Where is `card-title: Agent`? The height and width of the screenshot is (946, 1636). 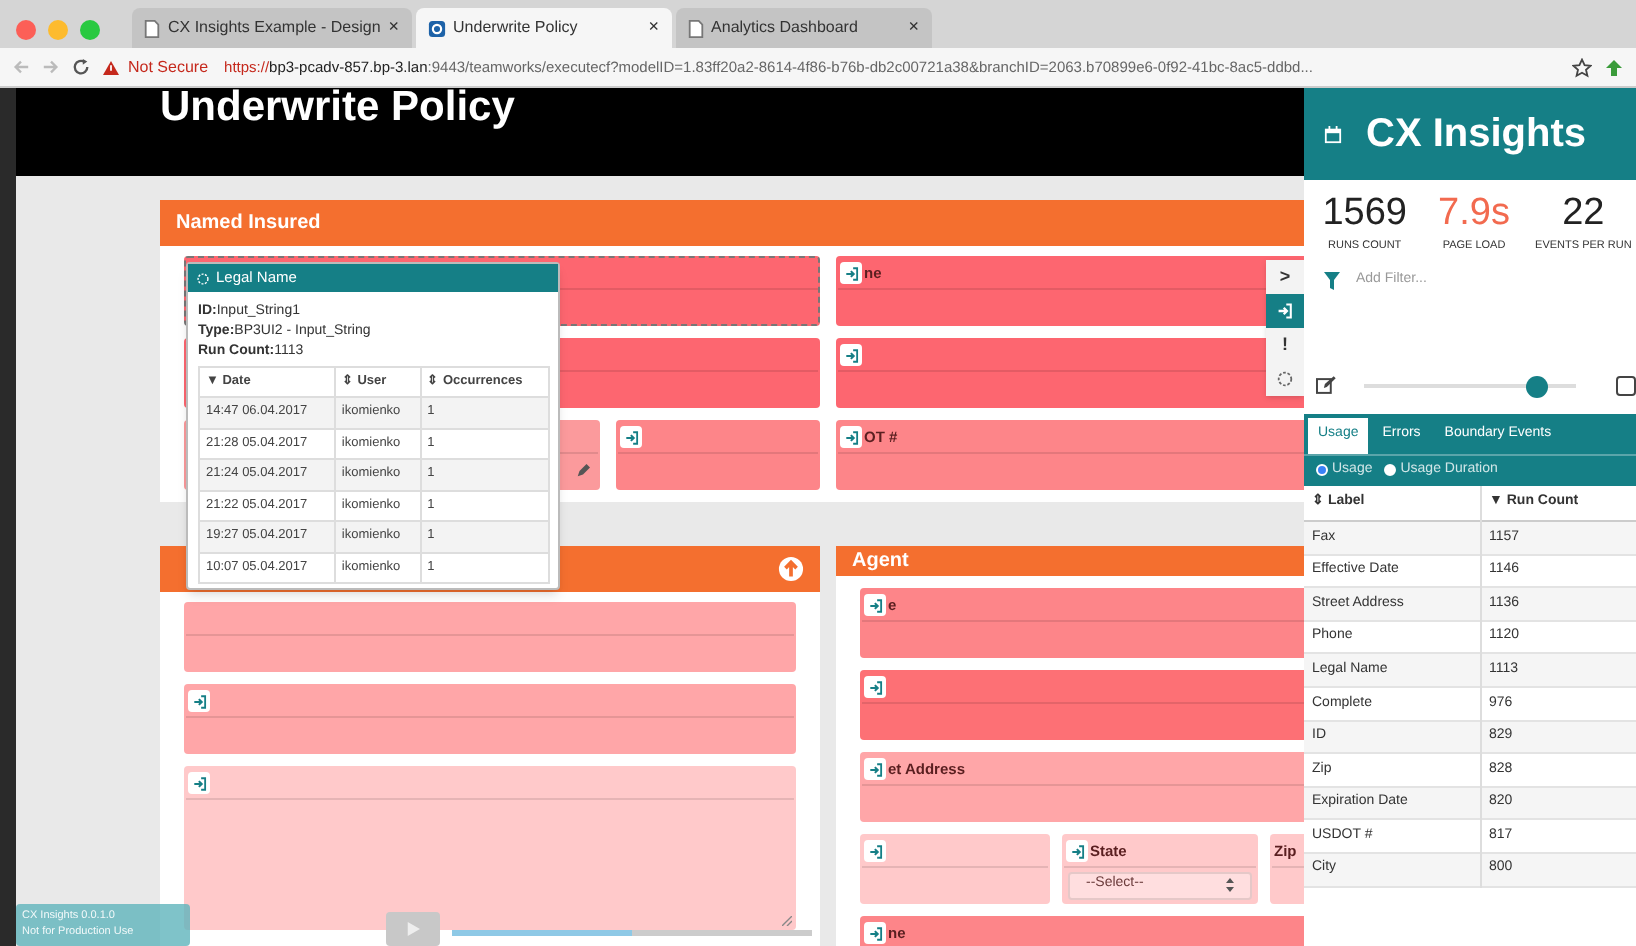 card-title: Agent is located at coordinates (880, 562).